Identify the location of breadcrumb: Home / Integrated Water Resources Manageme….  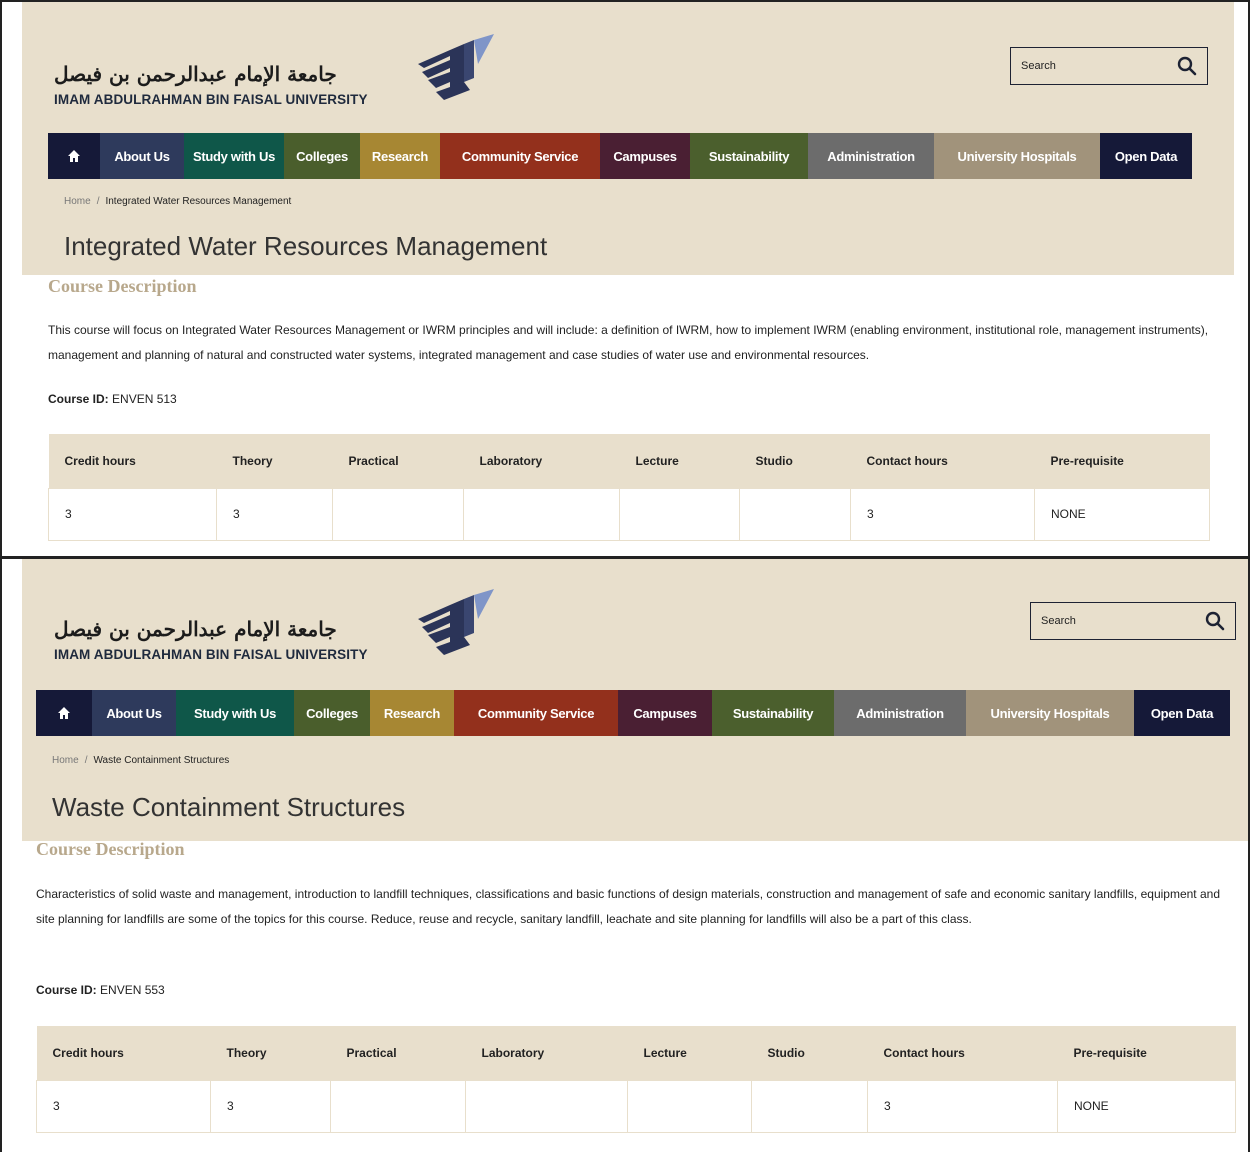
(177, 201).